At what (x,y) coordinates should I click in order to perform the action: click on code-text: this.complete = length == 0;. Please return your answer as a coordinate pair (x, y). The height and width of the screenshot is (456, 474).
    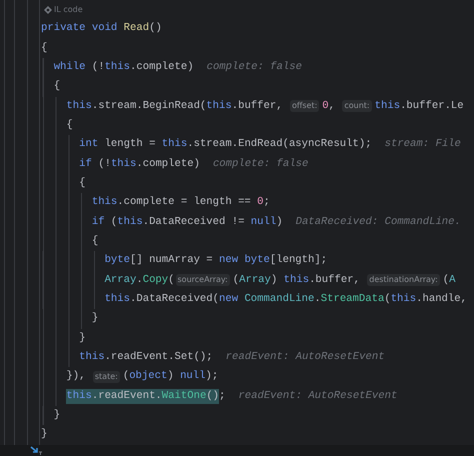
    Looking at the image, I should click on (181, 202).